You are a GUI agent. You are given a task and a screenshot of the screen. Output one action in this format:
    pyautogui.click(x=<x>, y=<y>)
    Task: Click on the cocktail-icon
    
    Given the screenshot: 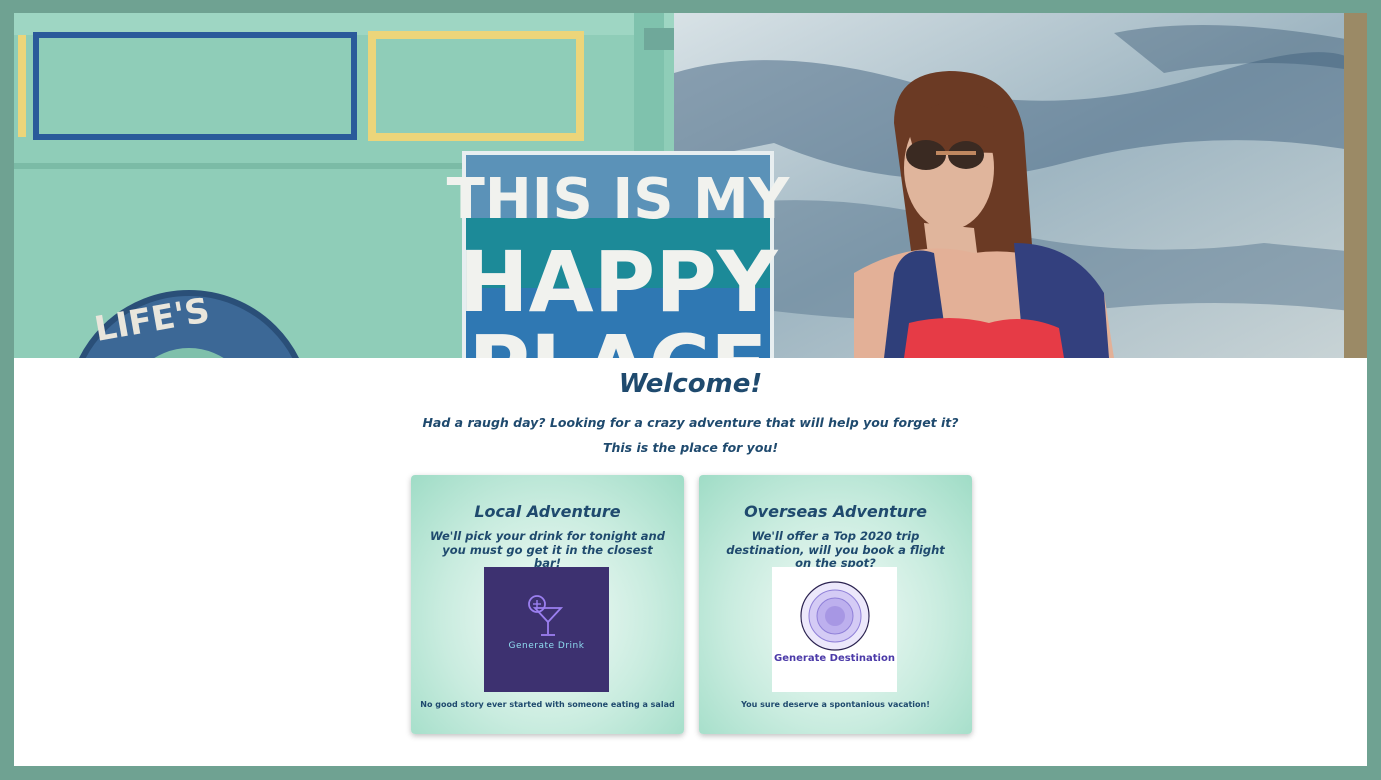 What is the action you would take?
    pyautogui.click(x=546, y=615)
    